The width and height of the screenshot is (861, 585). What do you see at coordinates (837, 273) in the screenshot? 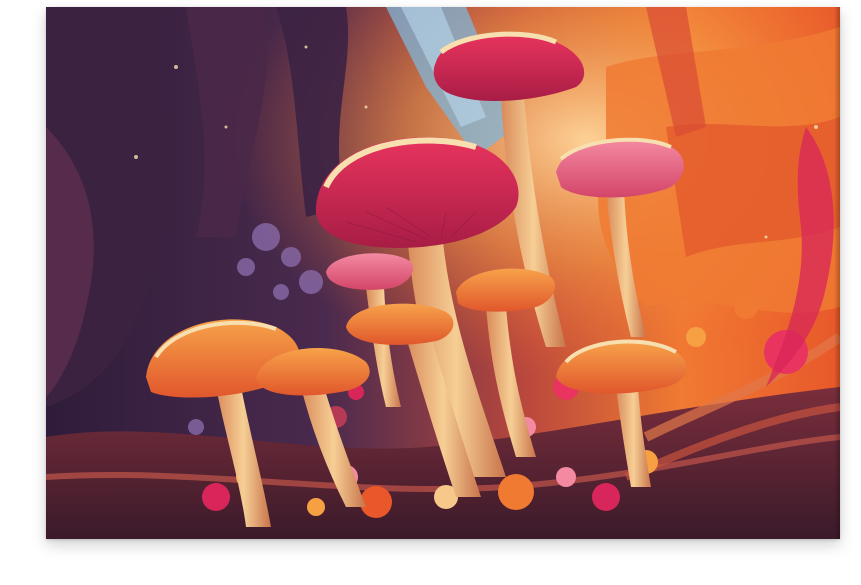
I see `canvas-edge` at bounding box center [837, 273].